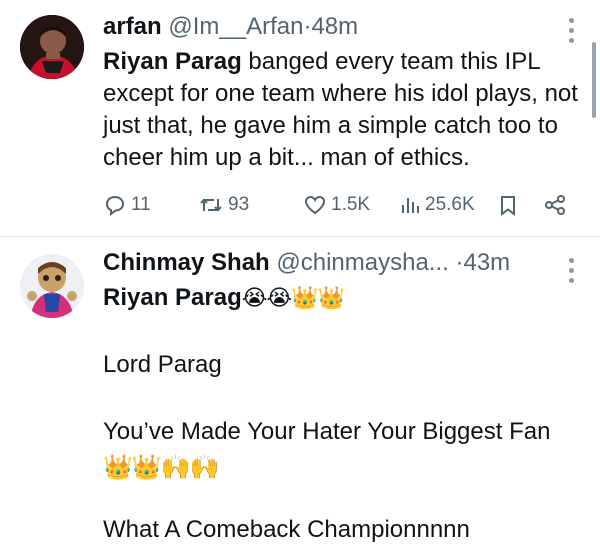 The image size is (600, 554). I want to click on views-button: 25.6K, so click(437, 205).